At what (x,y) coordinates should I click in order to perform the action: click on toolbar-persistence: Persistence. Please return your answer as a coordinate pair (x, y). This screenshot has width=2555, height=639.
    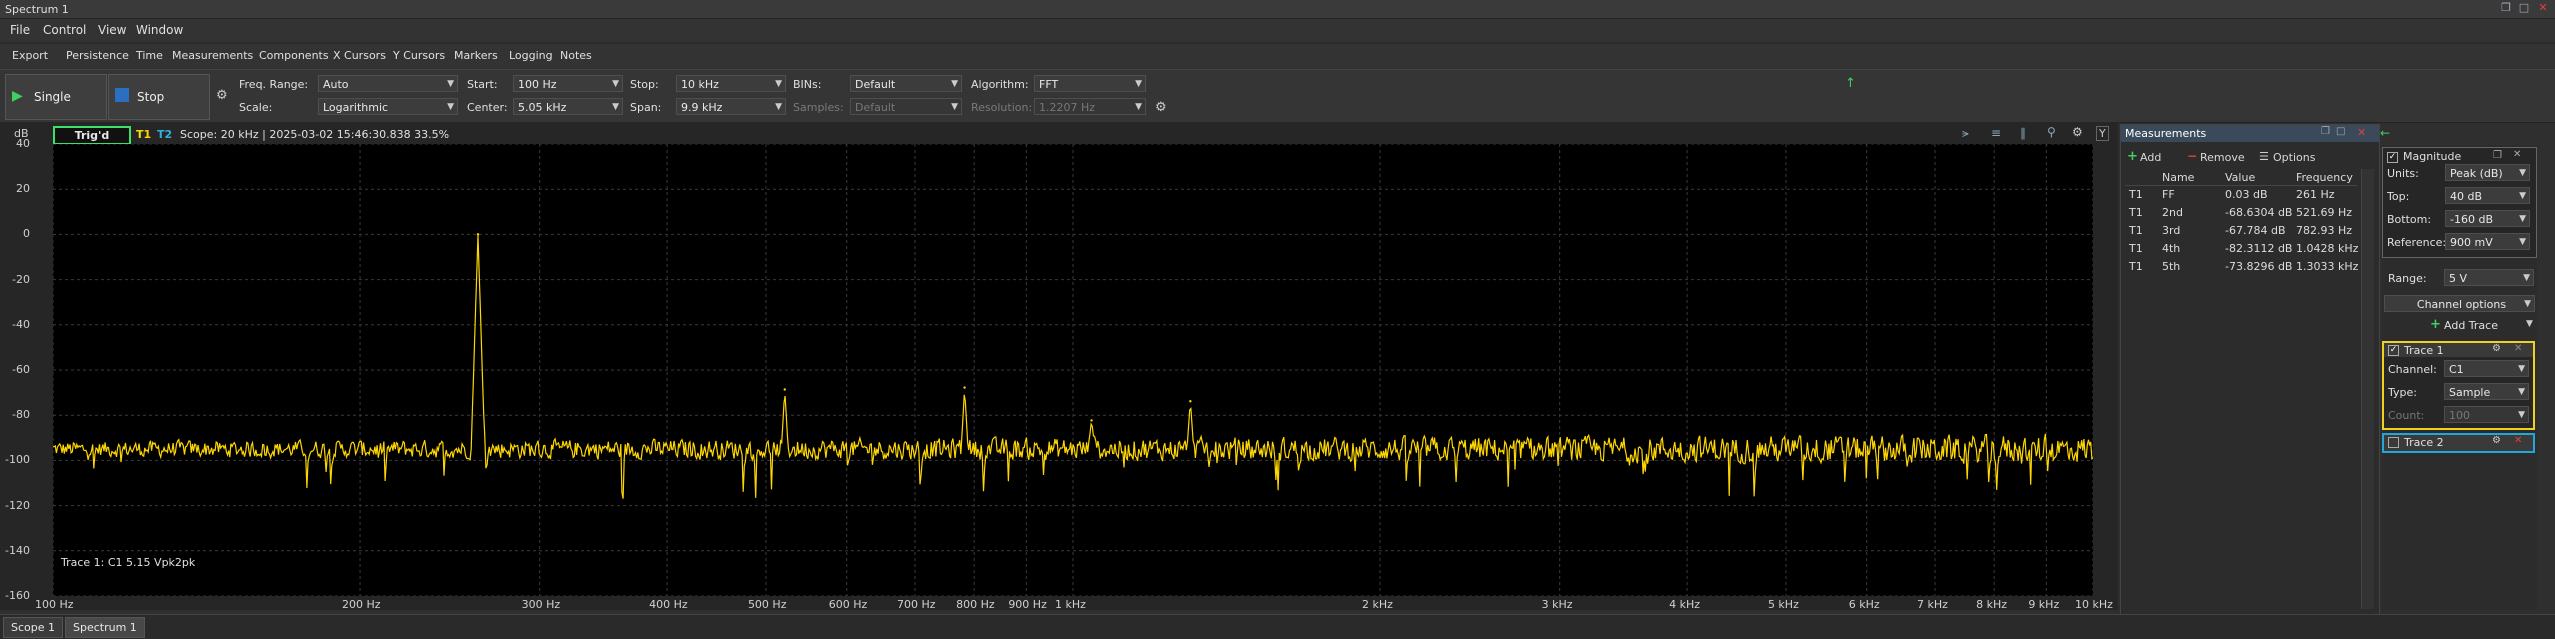
    Looking at the image, I should click on (97, 55).